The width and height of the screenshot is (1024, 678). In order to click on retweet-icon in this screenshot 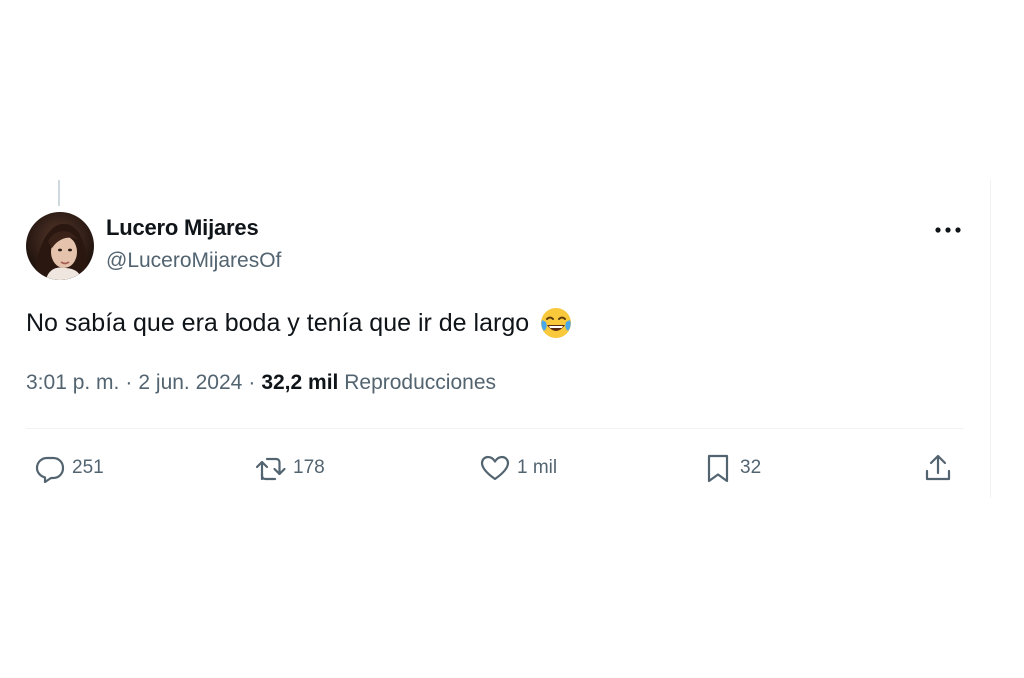, I will do `click(270, 469)`.